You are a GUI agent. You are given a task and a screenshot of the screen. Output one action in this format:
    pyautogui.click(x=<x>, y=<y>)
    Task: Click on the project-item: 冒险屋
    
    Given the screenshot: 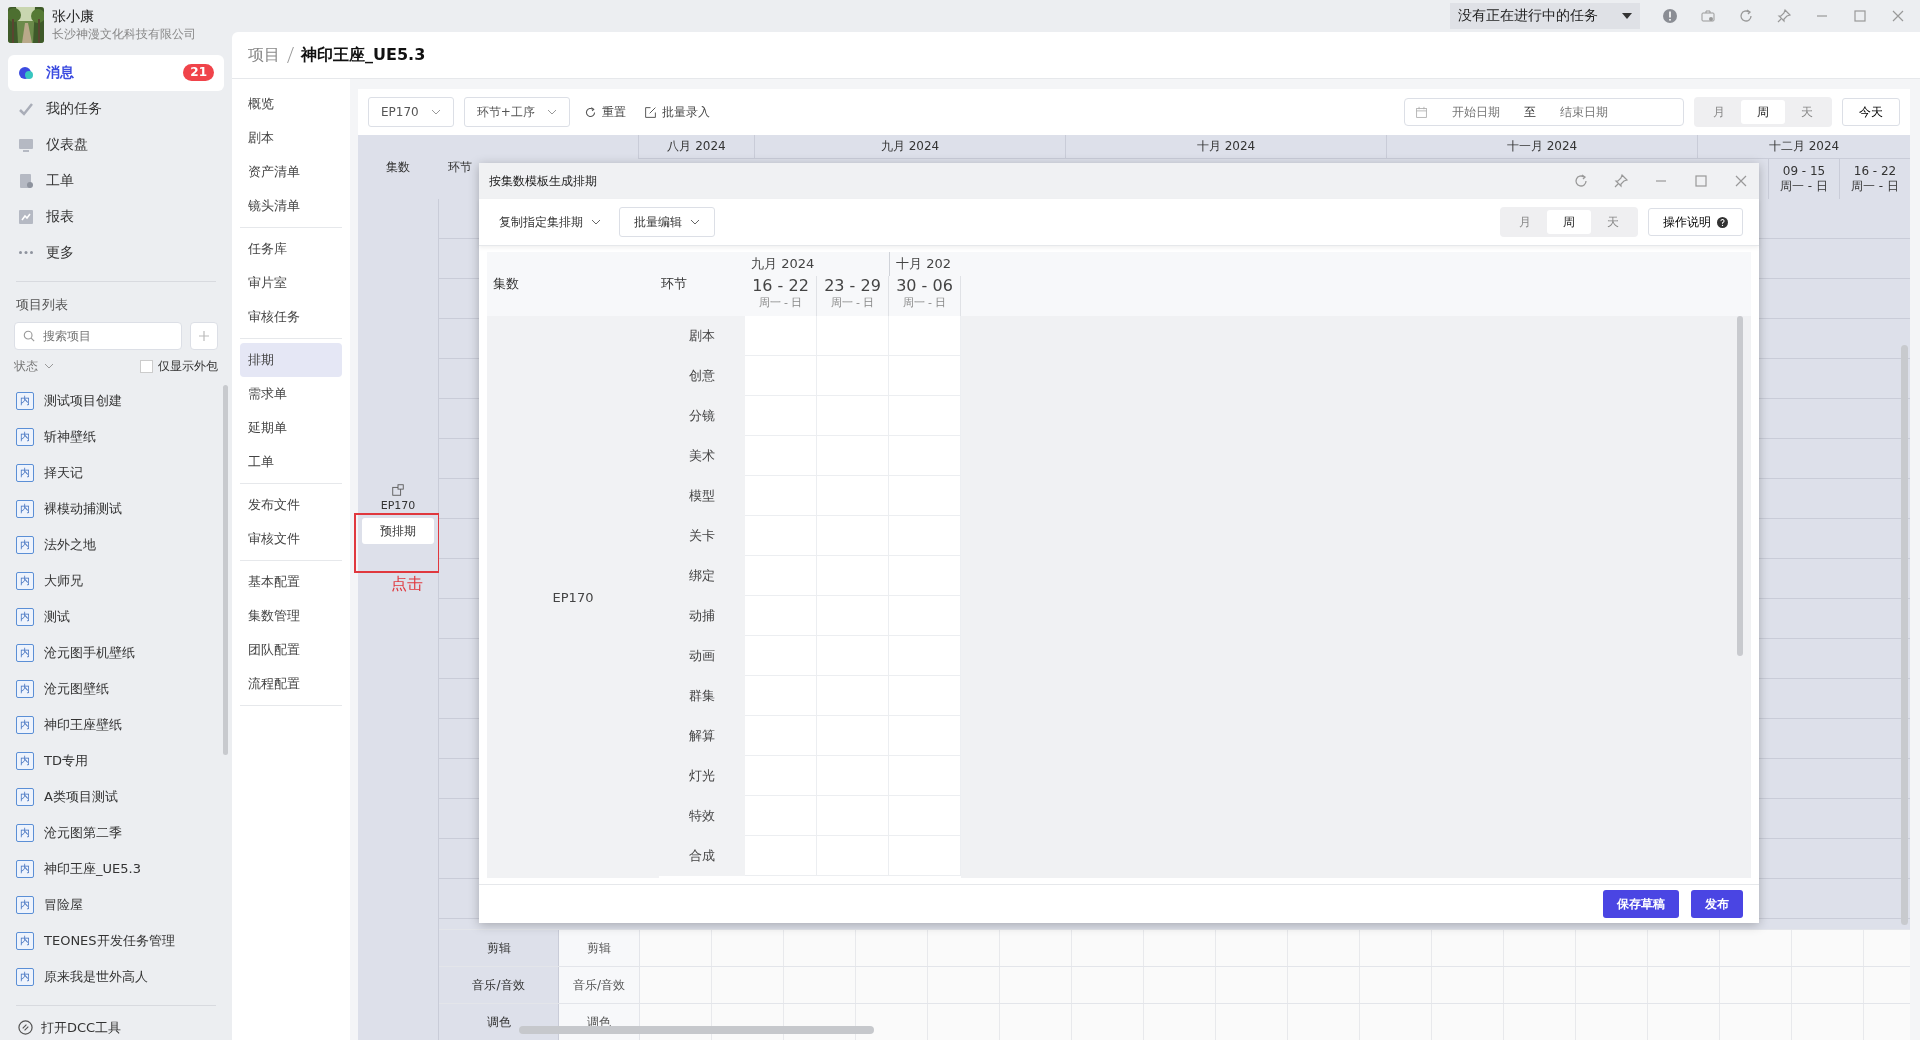 What is the action you would take?
    pyautogui.click(x=63, y=904)
    